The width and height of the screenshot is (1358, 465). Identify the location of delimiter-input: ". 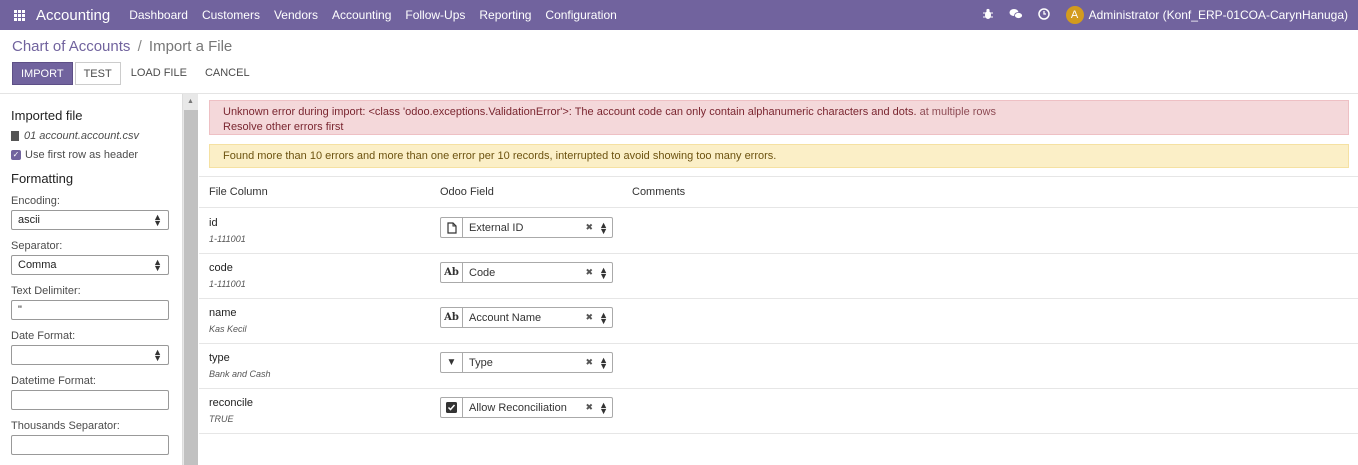
(90, 310).